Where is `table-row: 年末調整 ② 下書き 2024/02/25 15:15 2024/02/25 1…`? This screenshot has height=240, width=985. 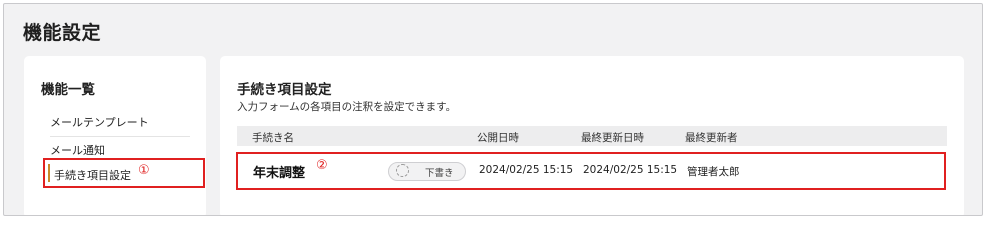
table-row: 年末調整 ② 下書き 2024/02/25 15:15 2024/02/25 1… is located at coordinates (591, 171).